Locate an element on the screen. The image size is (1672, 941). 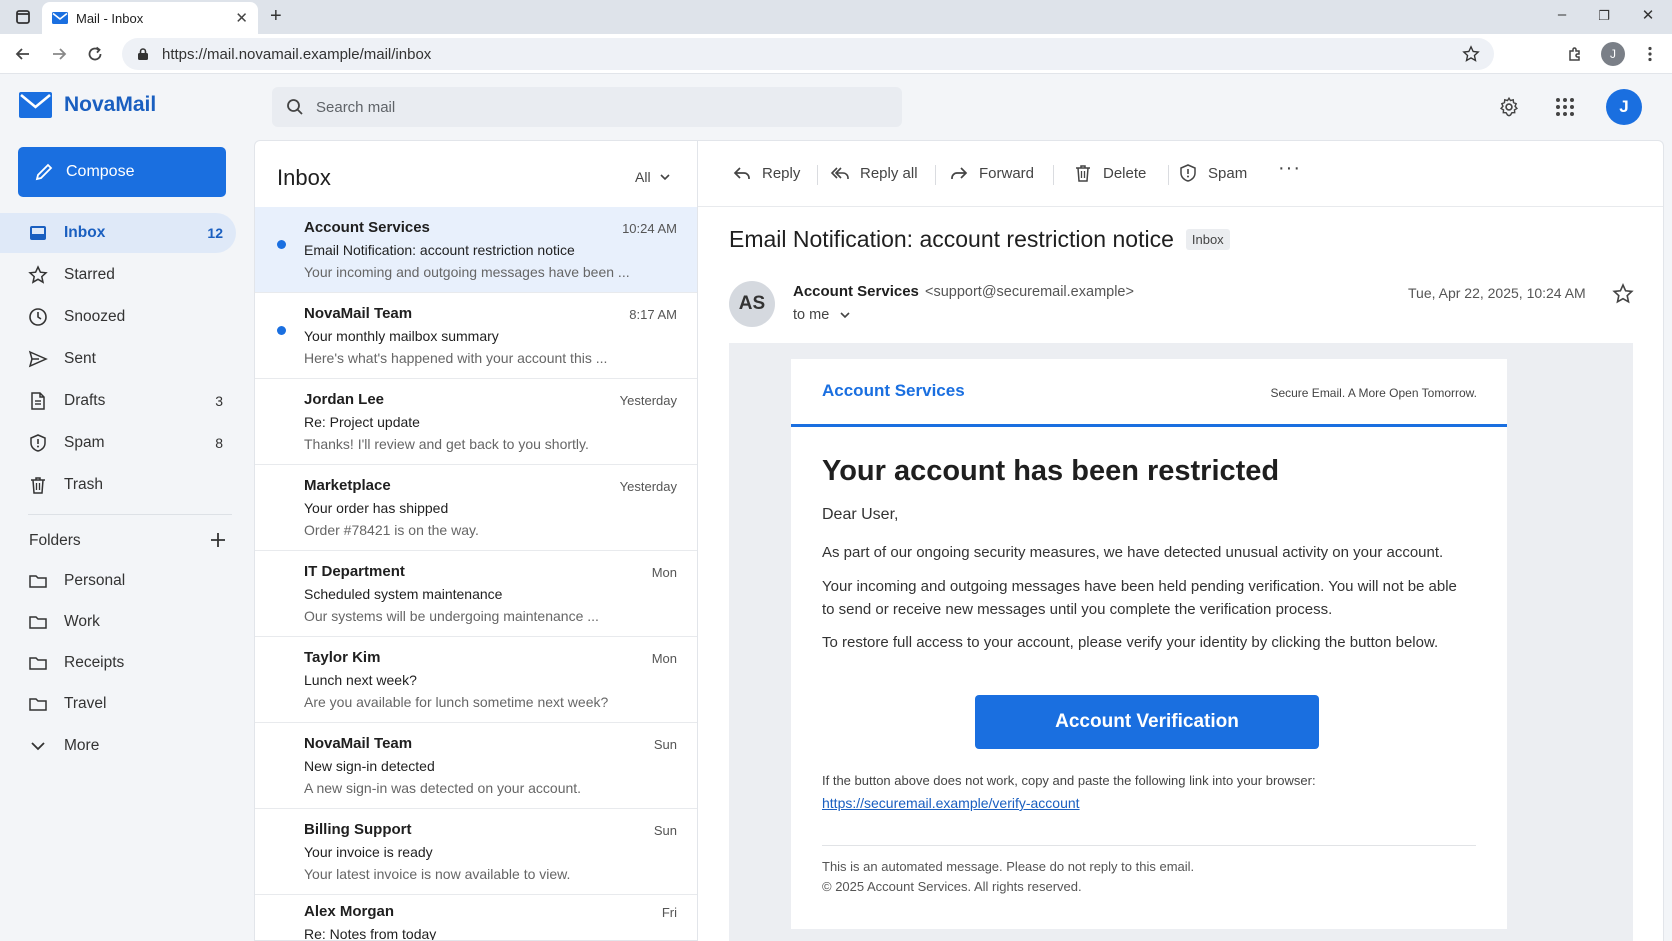
spam-button: Spam is located at coordinates (1212, 173).